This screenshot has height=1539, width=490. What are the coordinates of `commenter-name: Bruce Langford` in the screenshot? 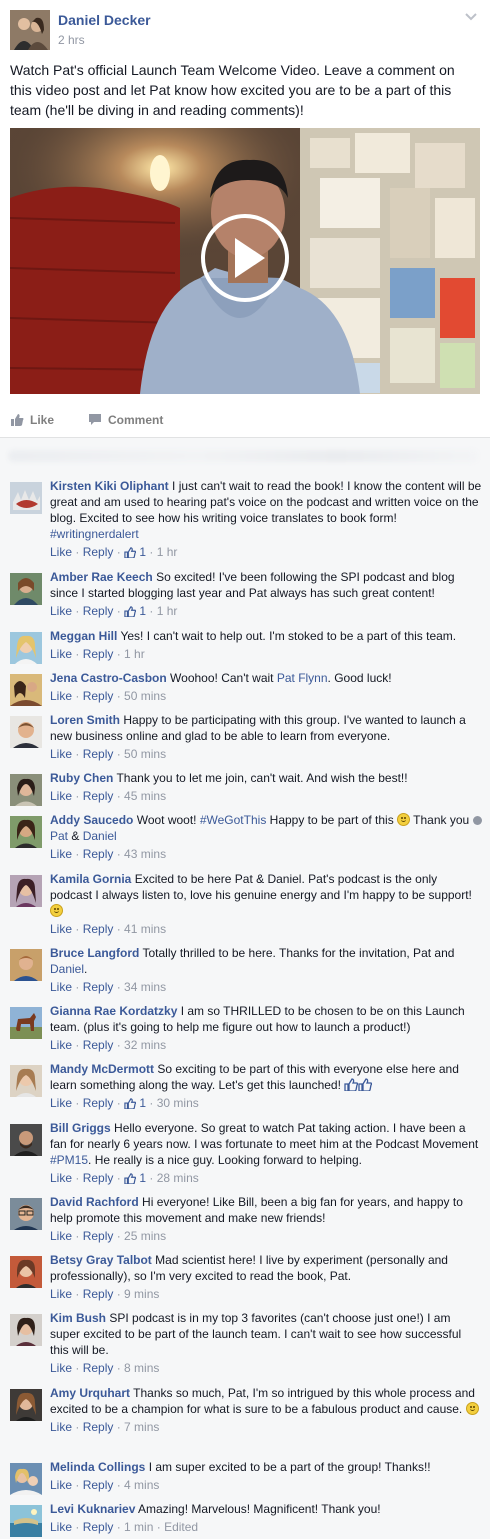 It's located at (94, 953).